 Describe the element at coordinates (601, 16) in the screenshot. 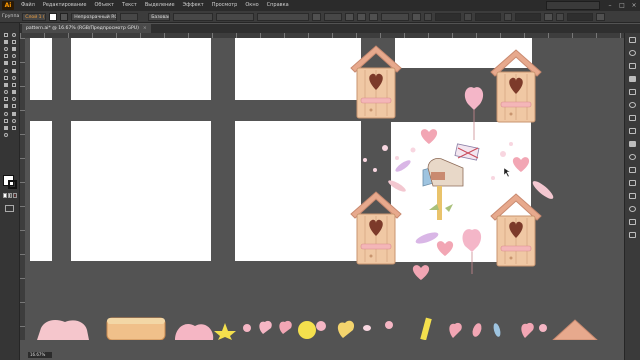

I see `more-options-icon` at that location.